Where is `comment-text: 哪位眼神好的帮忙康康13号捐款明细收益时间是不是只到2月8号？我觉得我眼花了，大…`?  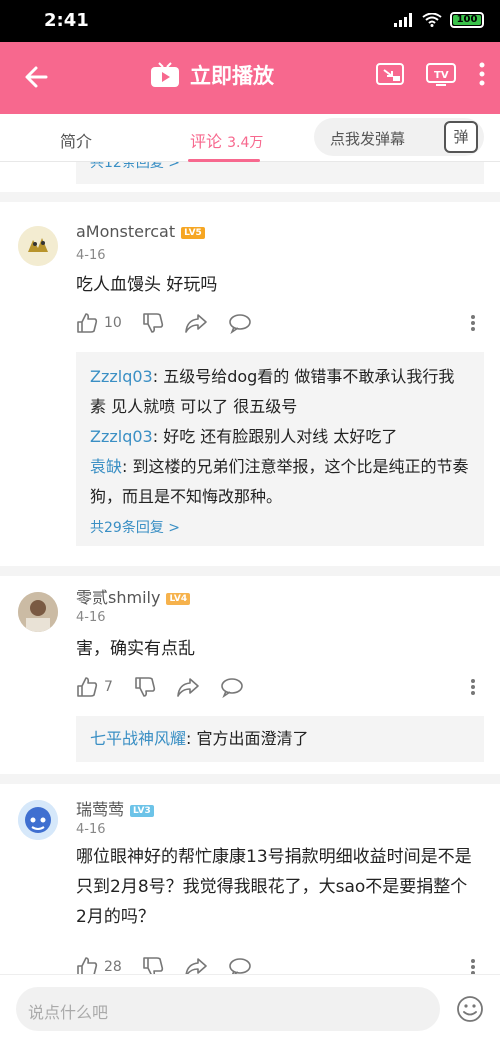 comment-text: 哪位眼神好的帮忙康康13号捐款明细收益时间是不是只到2月8号？我觉得我眼花了，大… is located at coordinates (274, 887).